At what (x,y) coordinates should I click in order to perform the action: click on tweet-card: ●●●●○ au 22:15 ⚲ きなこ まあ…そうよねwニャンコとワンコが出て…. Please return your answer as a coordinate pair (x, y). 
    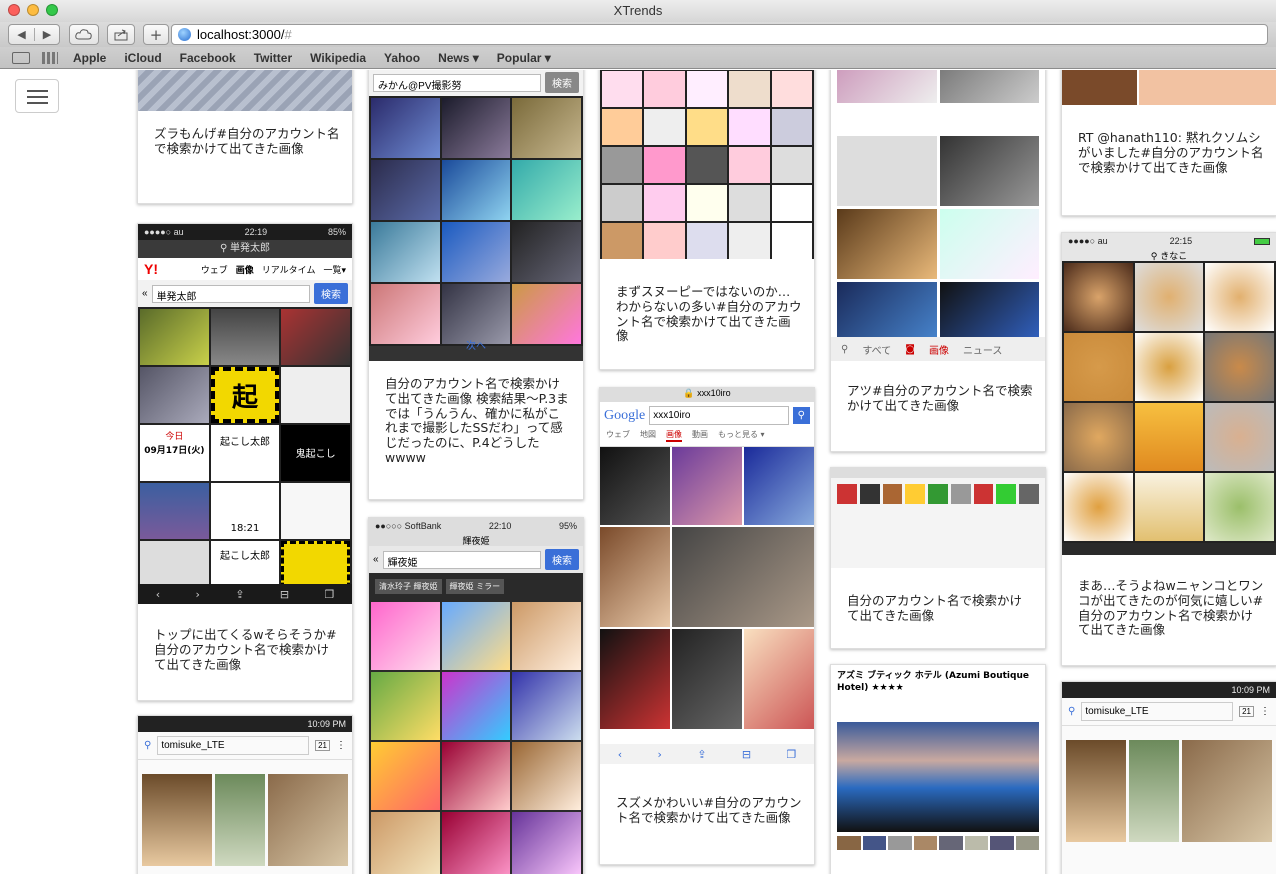
    Looking at the image, I should click on (1168, 449).